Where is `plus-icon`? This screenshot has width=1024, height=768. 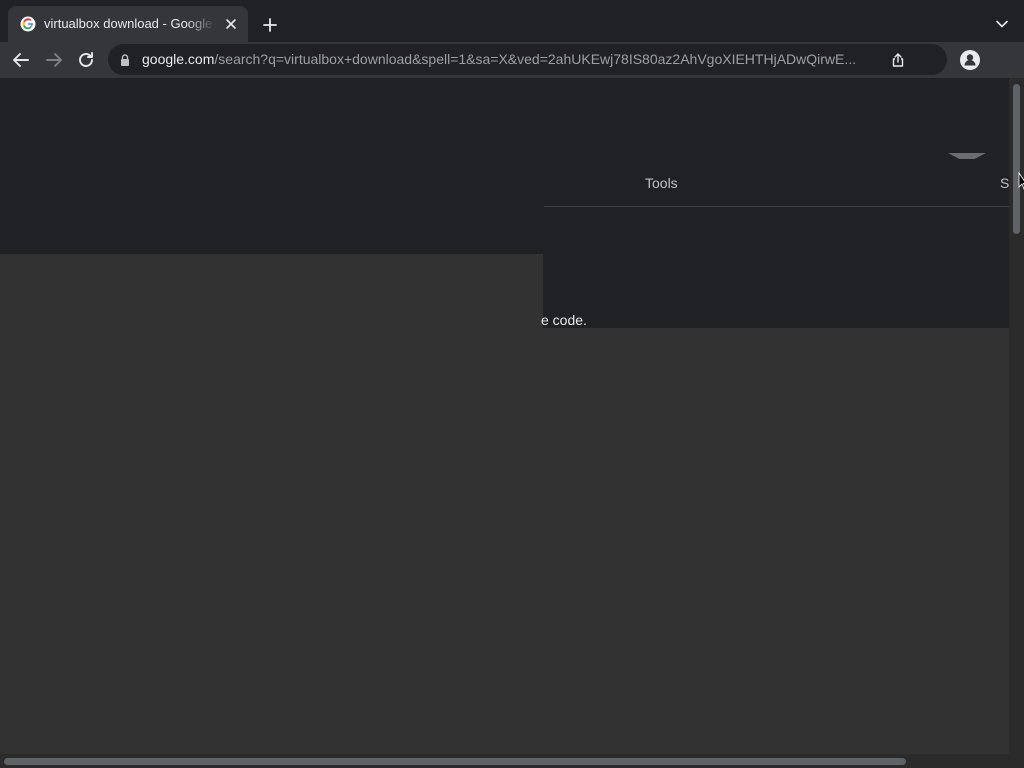 plus-icon is located at coordinates (270, 25).